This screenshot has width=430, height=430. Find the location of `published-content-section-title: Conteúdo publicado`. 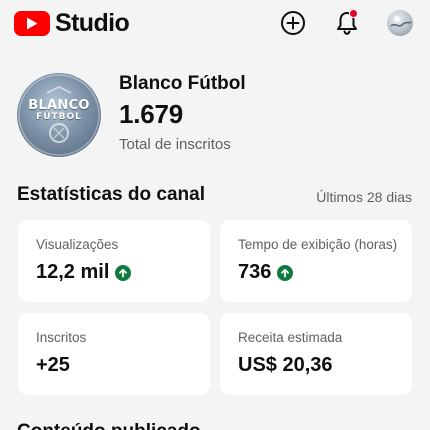

published-content-section-title: Conteúdo publicado is located at coordinates (109, 425).